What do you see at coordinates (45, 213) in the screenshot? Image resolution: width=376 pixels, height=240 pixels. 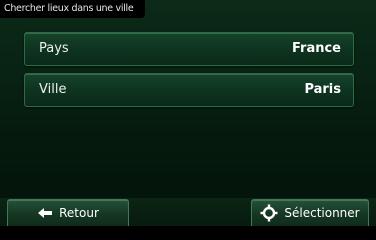 I see `arrow-left-icon` at bounding box center [45, 213].